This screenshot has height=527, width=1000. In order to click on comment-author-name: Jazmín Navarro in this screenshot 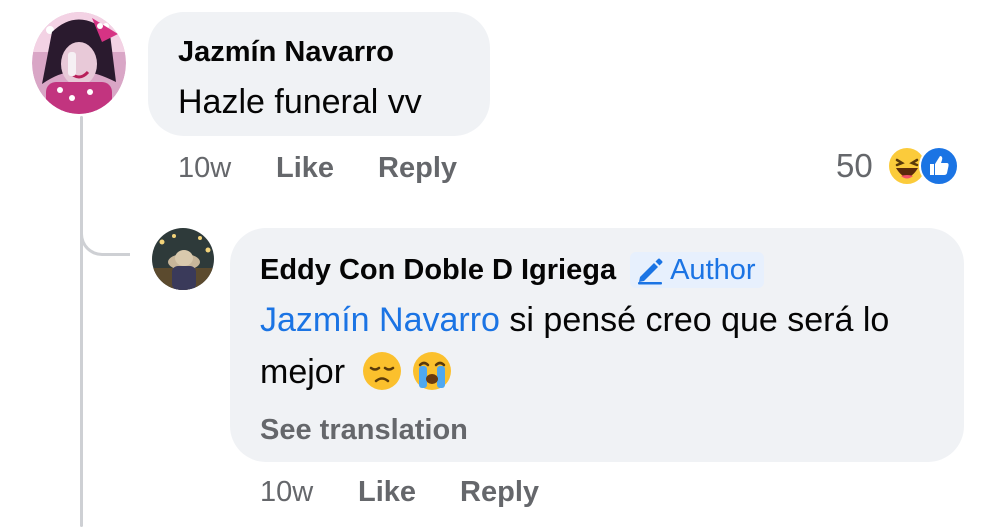, I will do `click(286, 52)`.